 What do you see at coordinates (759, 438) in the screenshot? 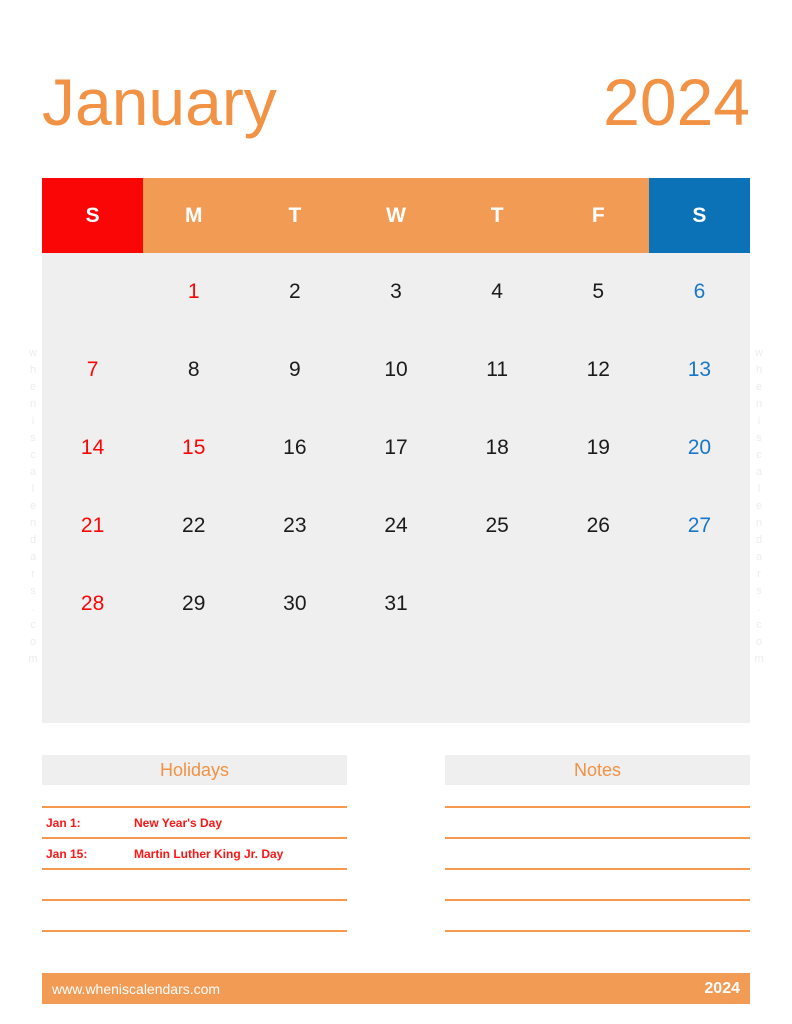
I see `watermark-char-right-5: s` at bounding box center [759, 438].